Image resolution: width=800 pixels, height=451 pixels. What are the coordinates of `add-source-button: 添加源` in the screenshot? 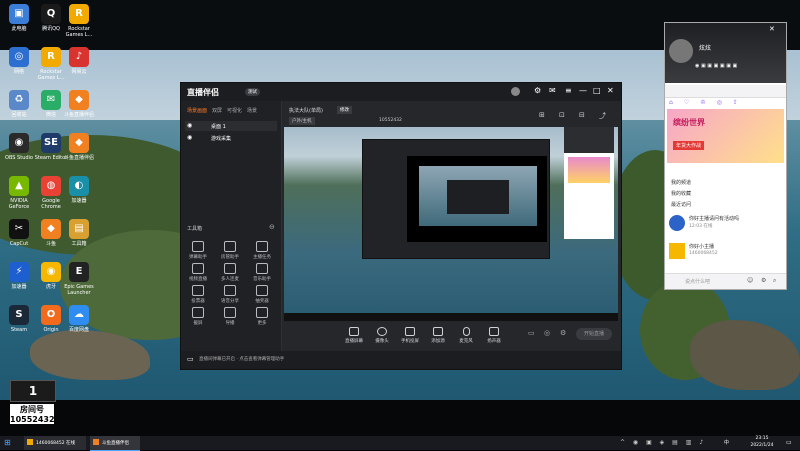 It's located at (438, 335).